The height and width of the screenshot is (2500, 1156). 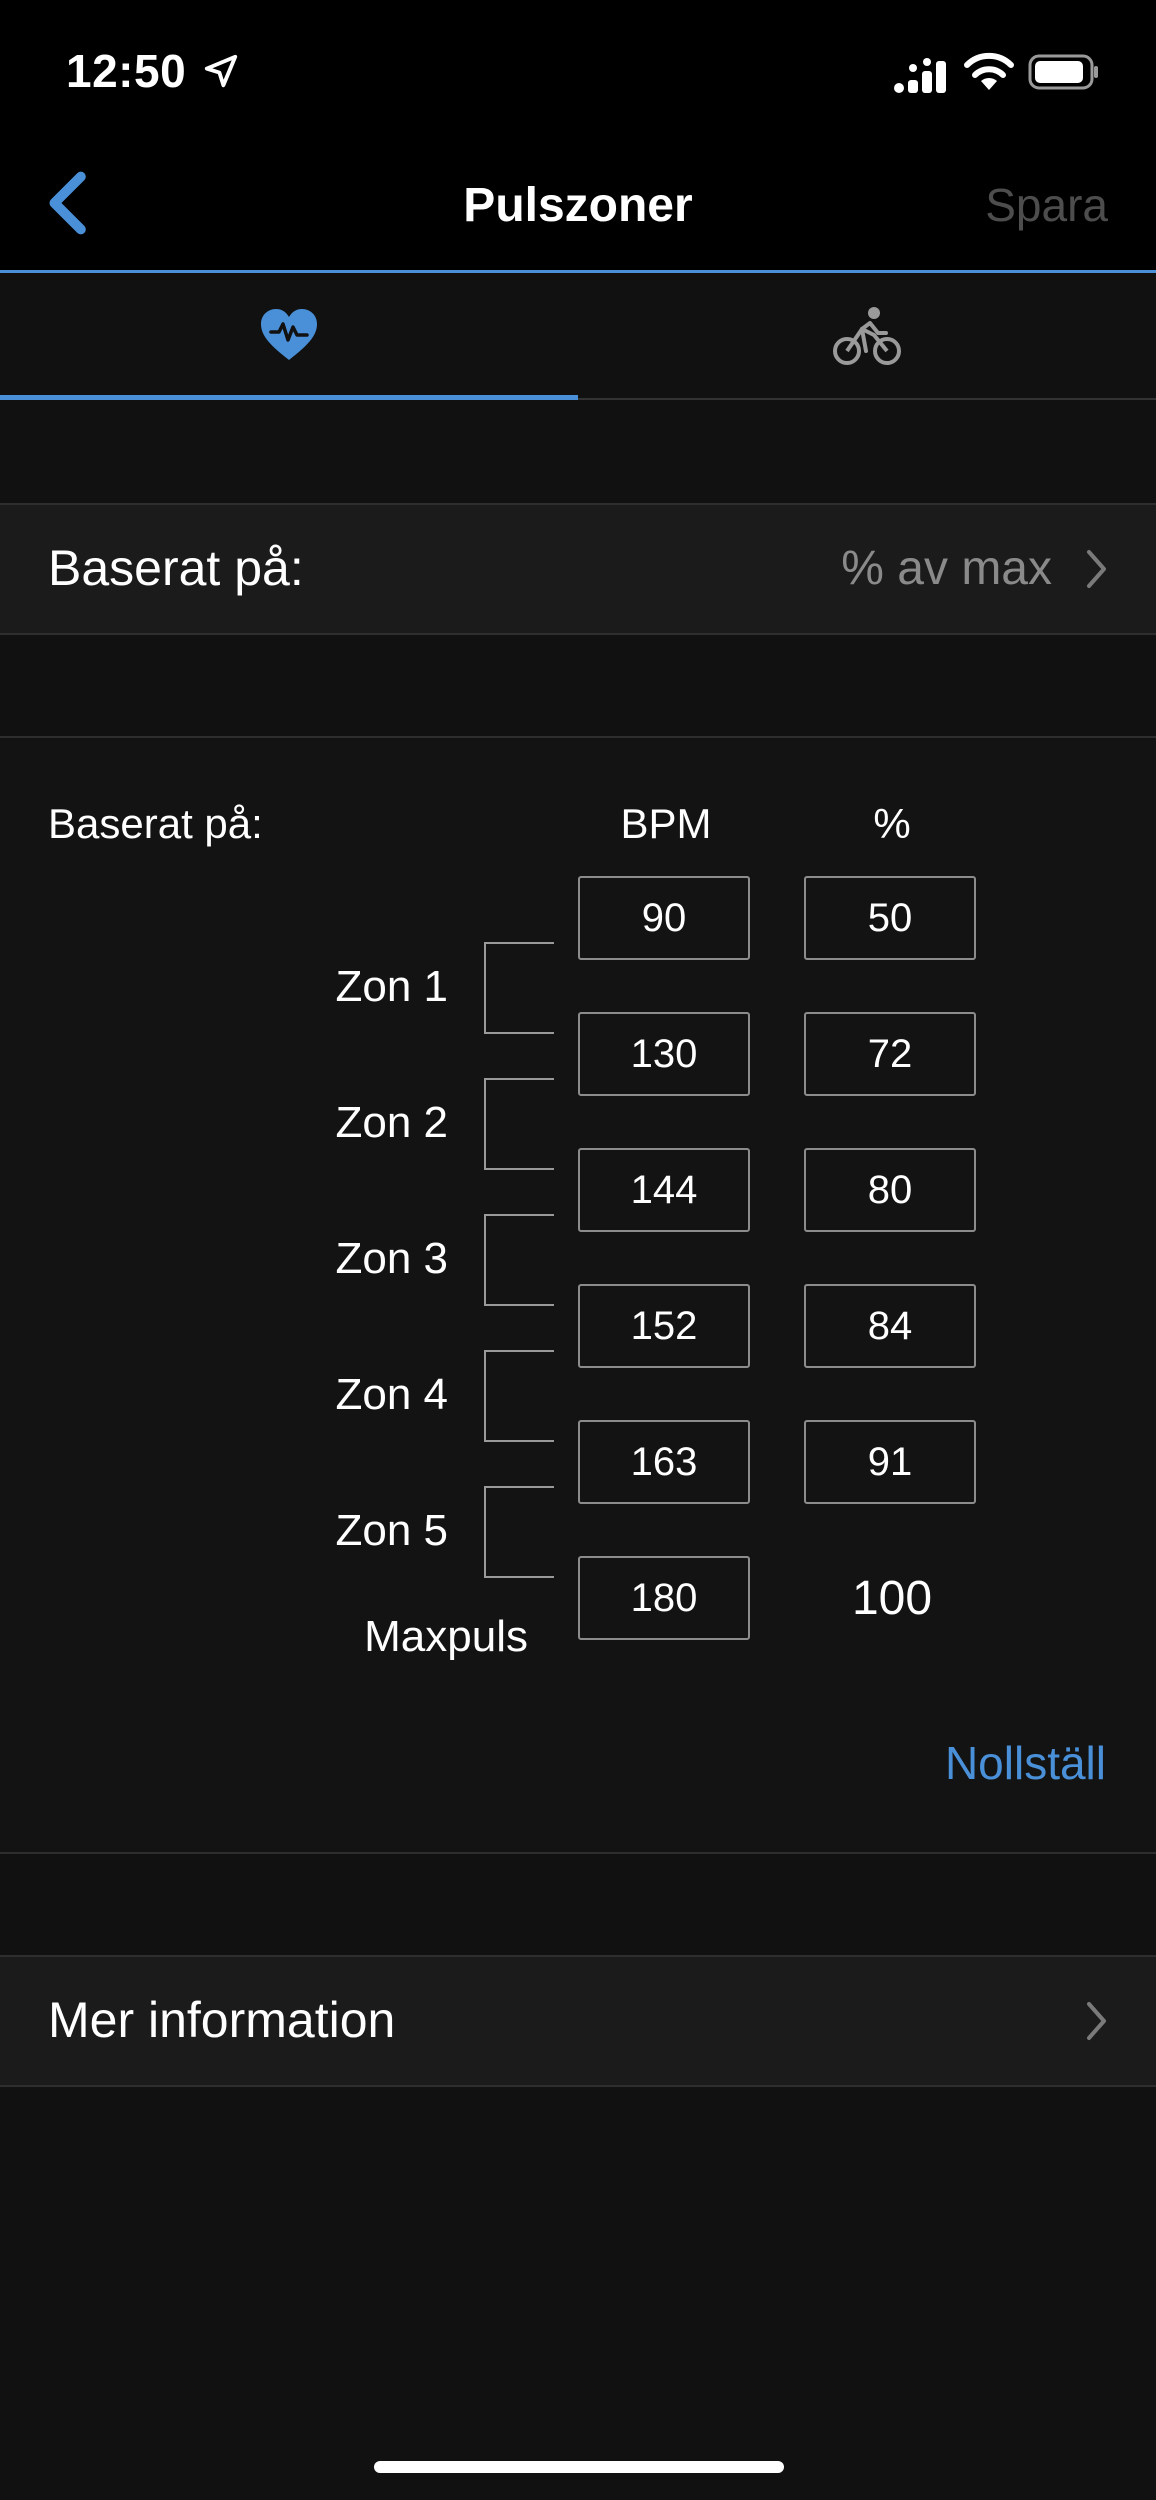 What do you see at coordinates (221, 71) in the screenshot?
I see `location-arrow-icon` at bounding box center [221, 71].